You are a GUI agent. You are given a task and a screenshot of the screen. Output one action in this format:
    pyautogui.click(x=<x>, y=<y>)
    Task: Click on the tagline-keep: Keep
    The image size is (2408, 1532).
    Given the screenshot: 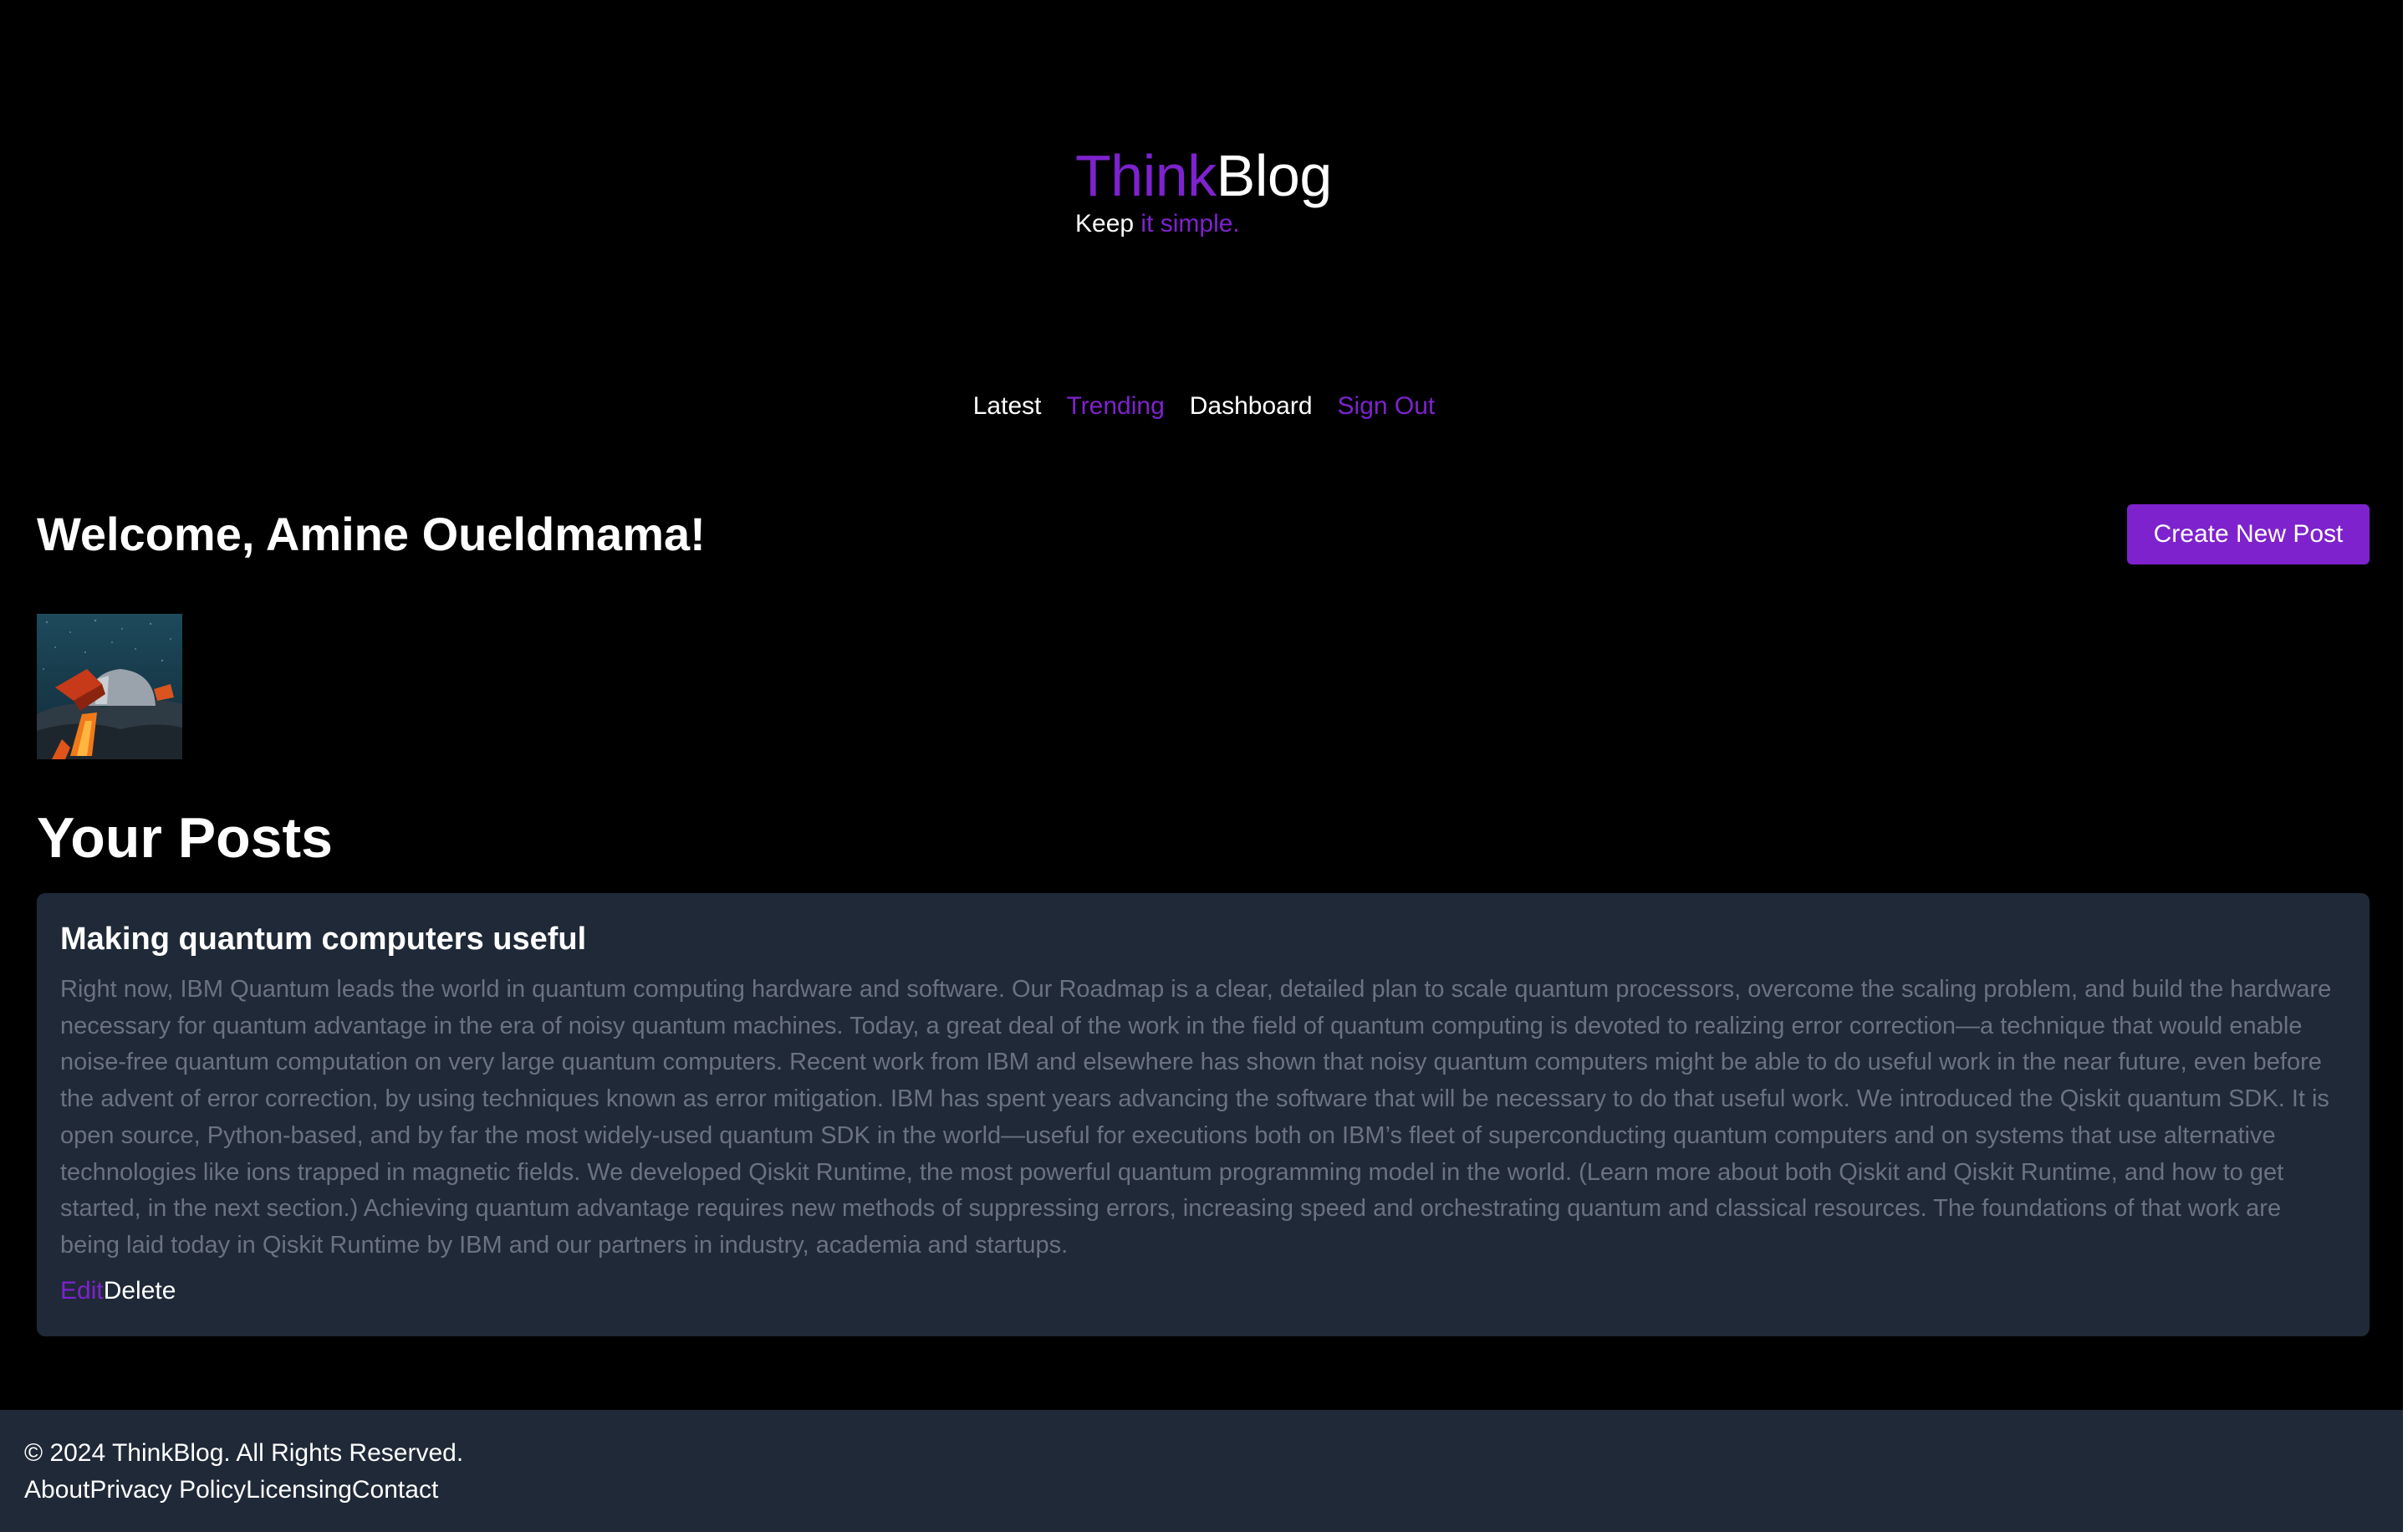 What is the action you would take?
    pyautogui.click(x=1108, y=223)
    